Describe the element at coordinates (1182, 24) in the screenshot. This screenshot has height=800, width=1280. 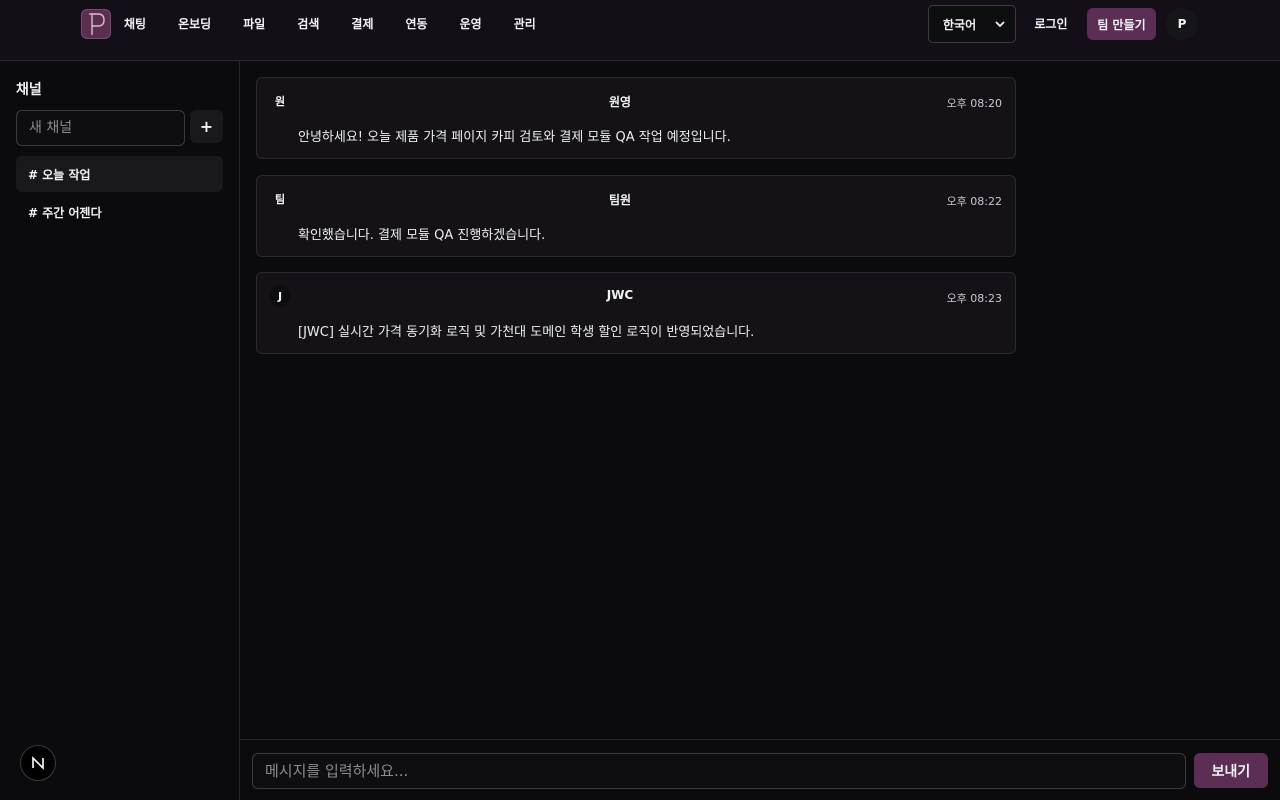
I see `user-avatar: P` at that location.